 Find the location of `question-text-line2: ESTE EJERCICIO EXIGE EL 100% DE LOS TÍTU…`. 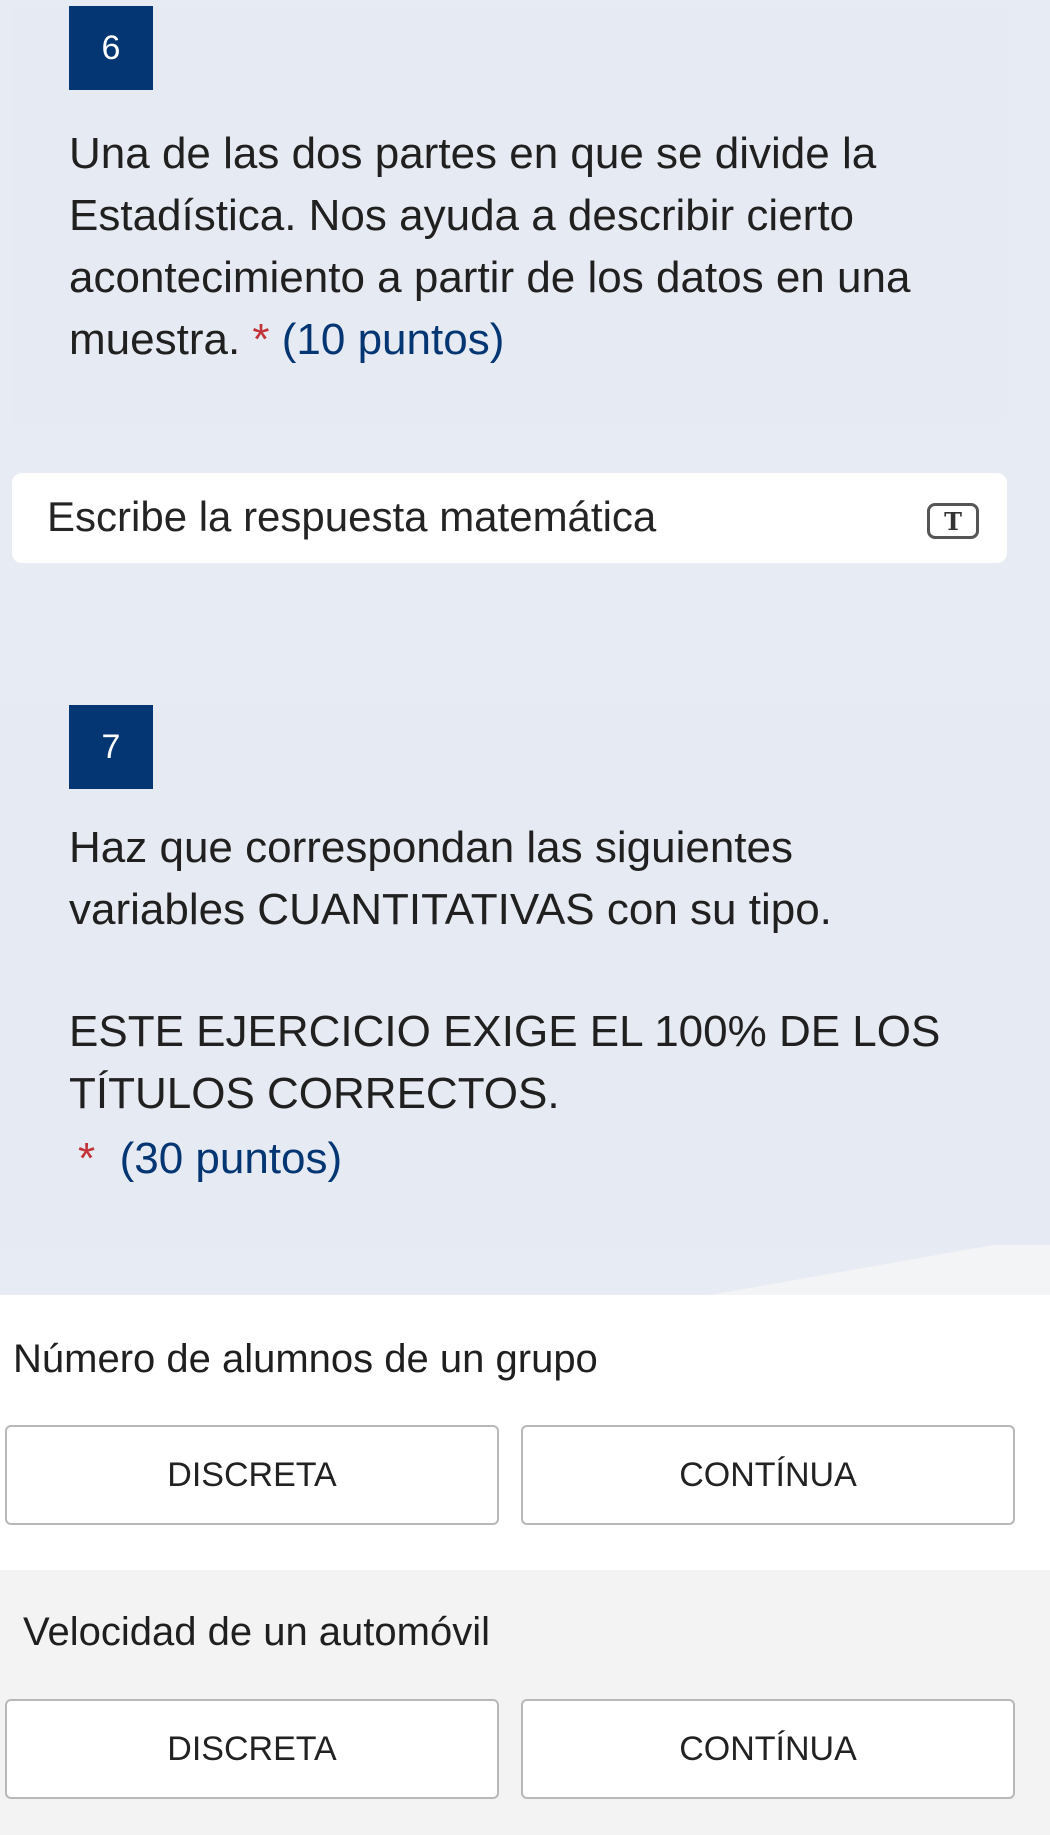

question-text-line2: ESTE EJERCICIO EXIGE EL 100% DE LOS TÍTU… is located at coordinates (505, 1062).